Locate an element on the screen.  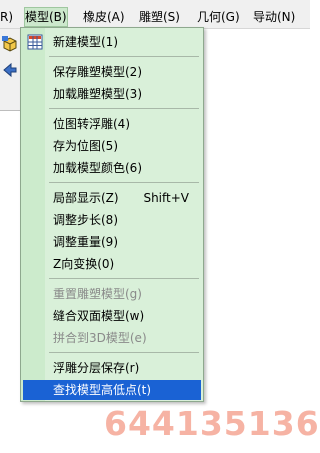
menu-item-shortcut: Shift+V is located at coordinates (166, 198).